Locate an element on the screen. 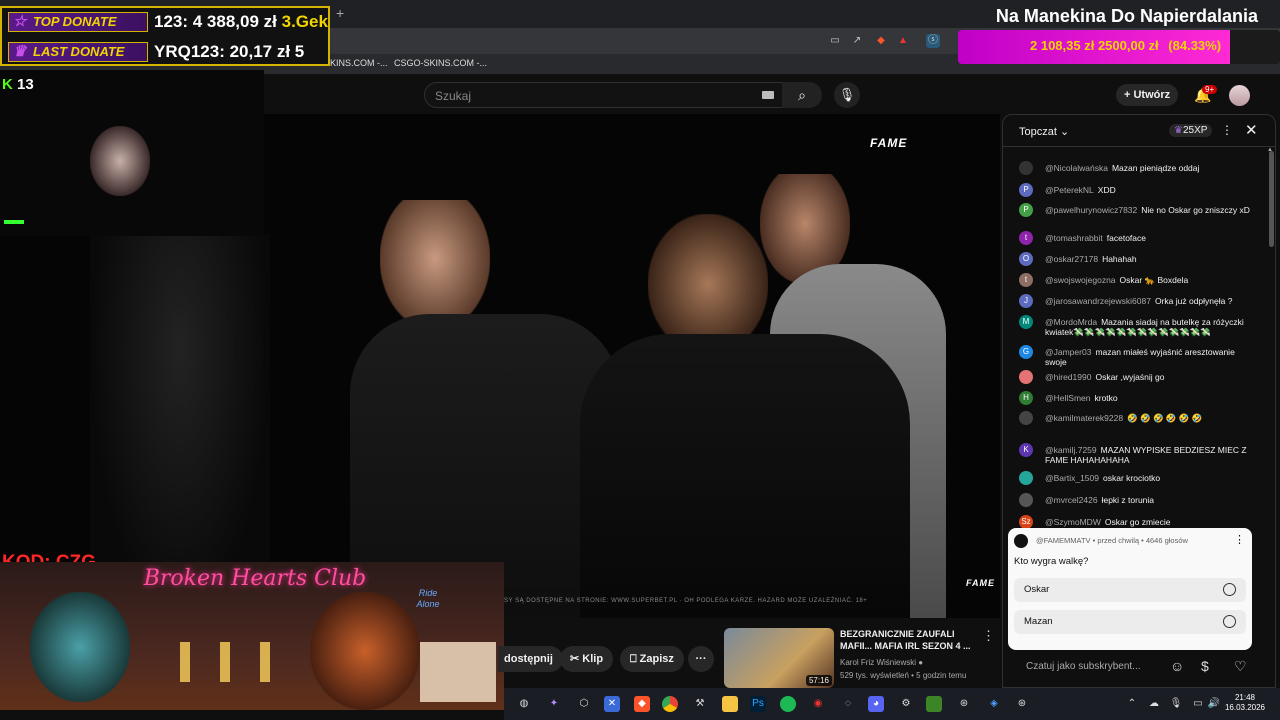  app-icon: ✦ is located at coordinates (554, 704).